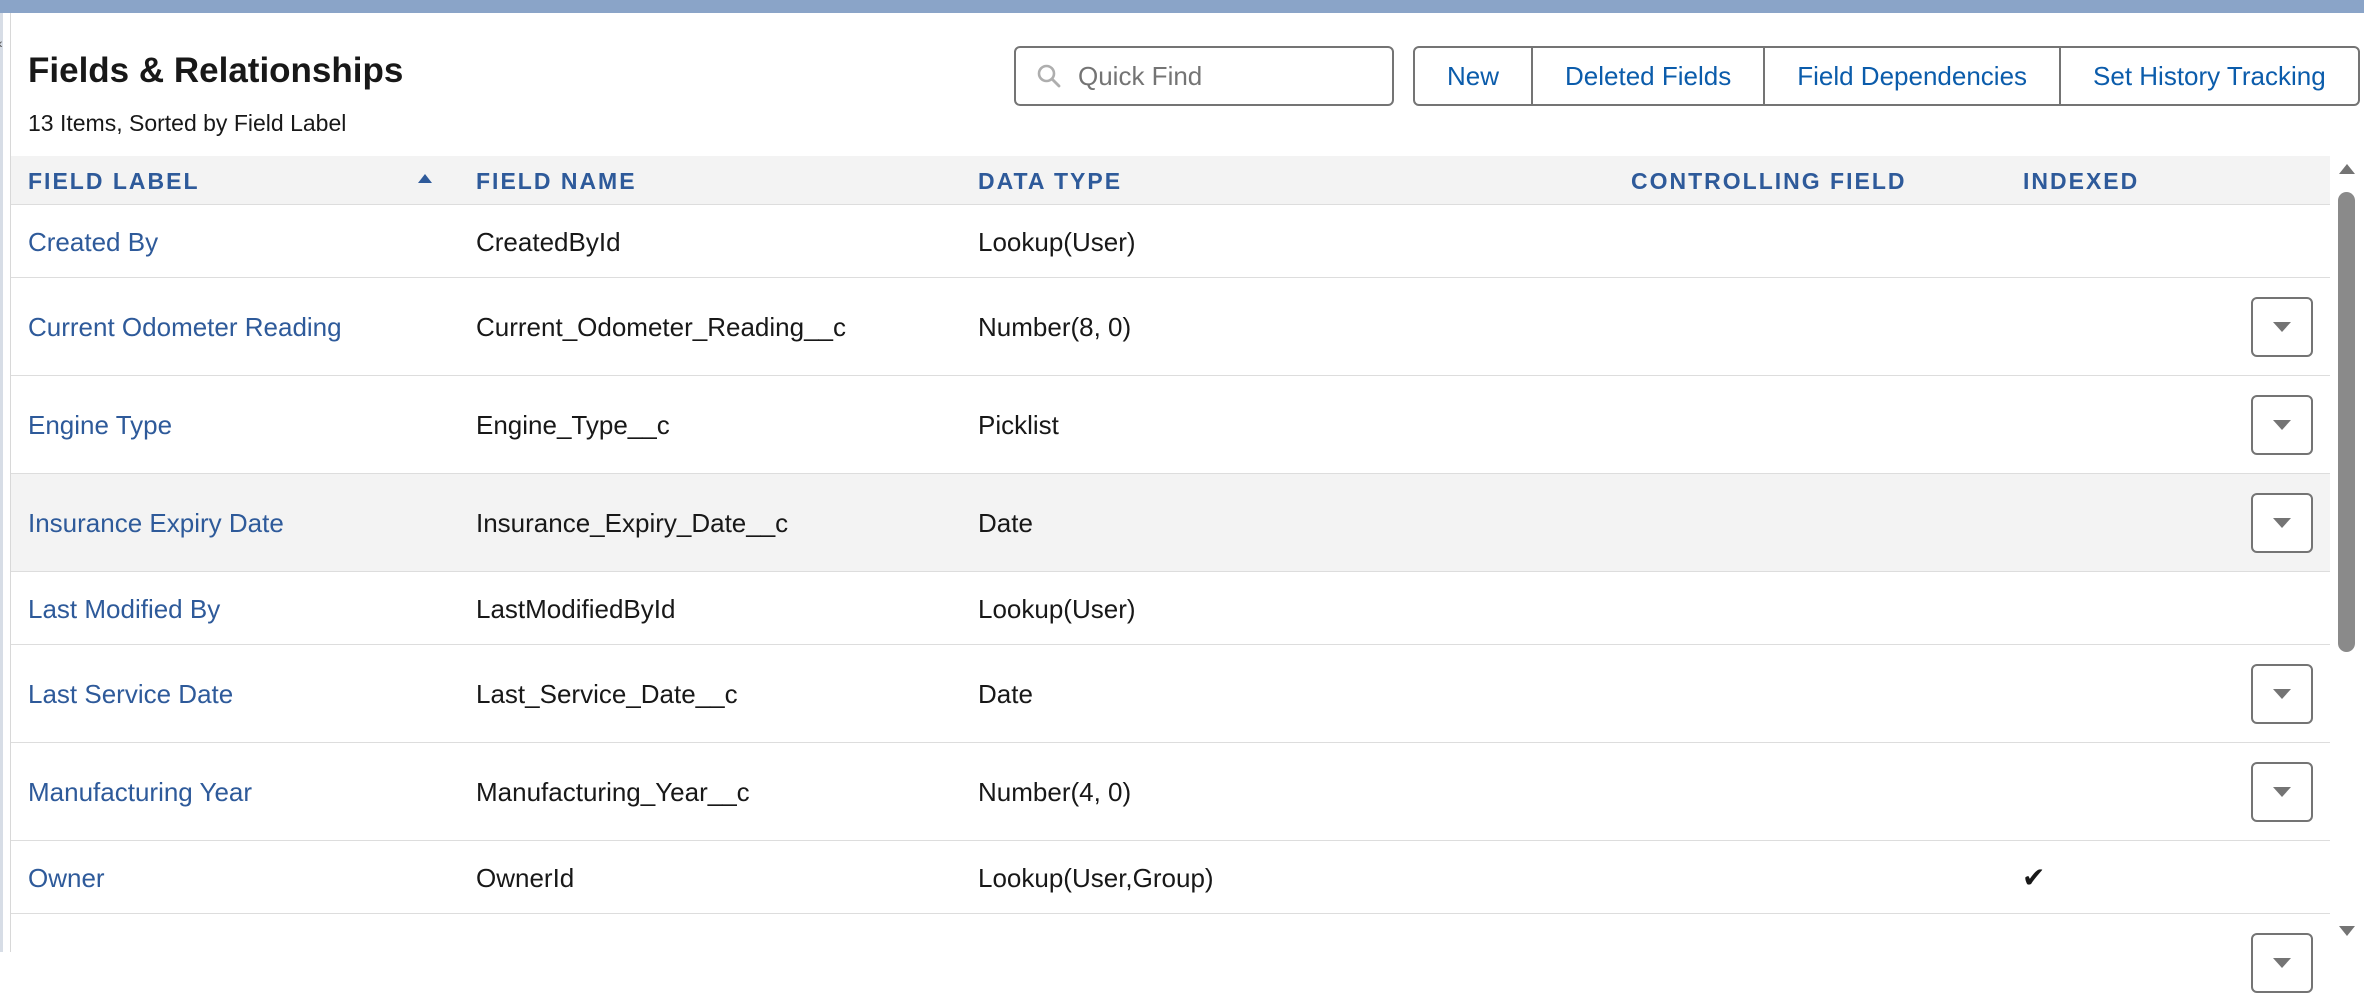 This screenshot has height=993, width=2364. I want to click on quick-find-input, so click(1228, 76).